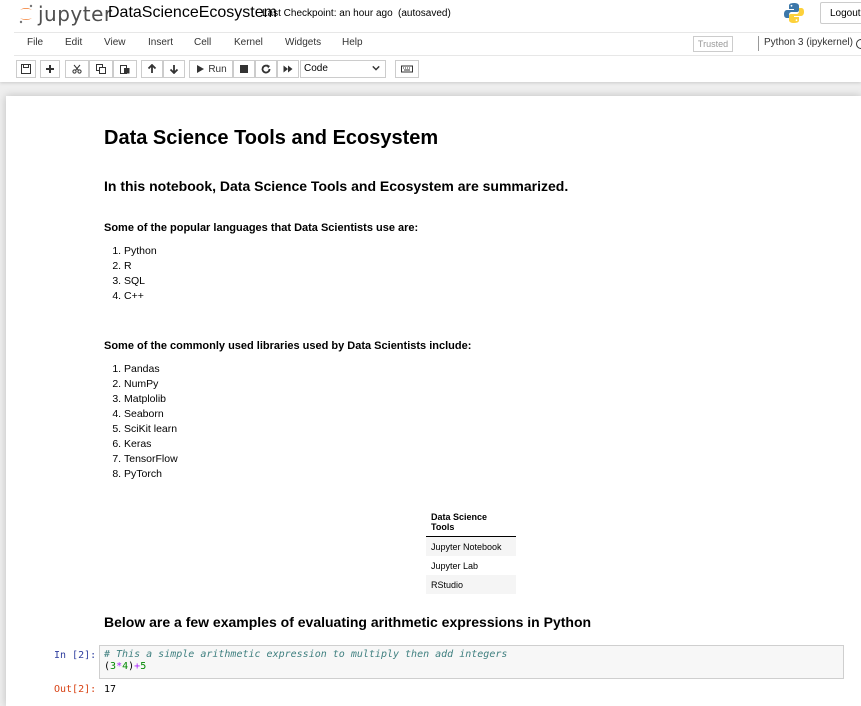 This screenshot has height=706, width=861. I want to click on list-item: R, so click(140, 266).